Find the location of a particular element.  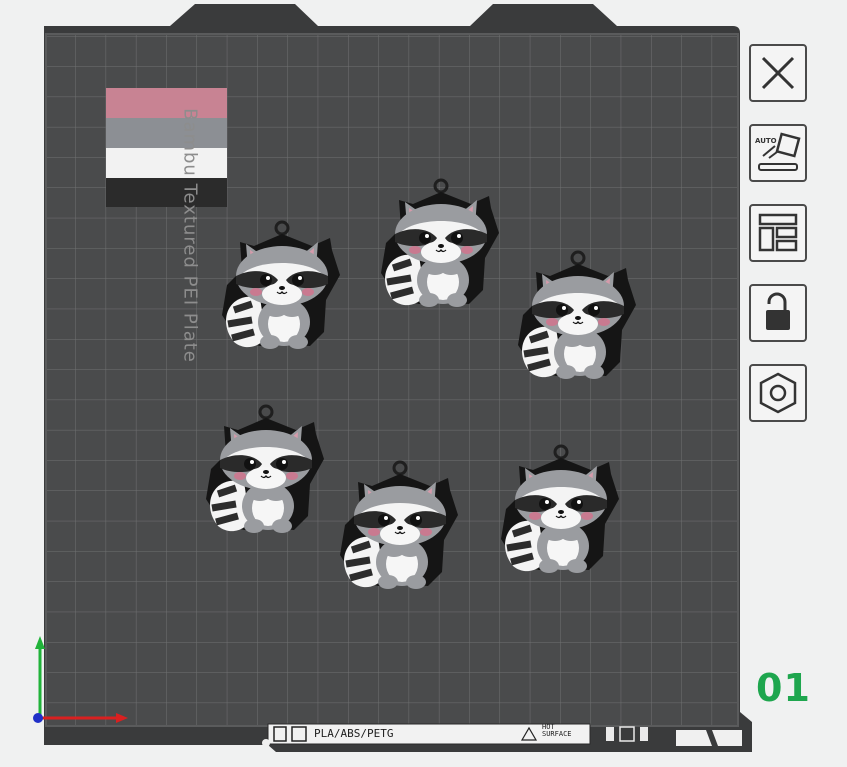

material-compat-text: PLA/ABS/PETG is located at coordinates (354, 733).